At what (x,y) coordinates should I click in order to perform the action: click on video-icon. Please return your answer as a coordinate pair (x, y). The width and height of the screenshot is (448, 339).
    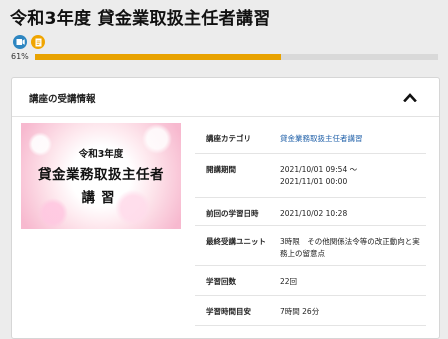
    Looking at the image, I should click on (20, 42).